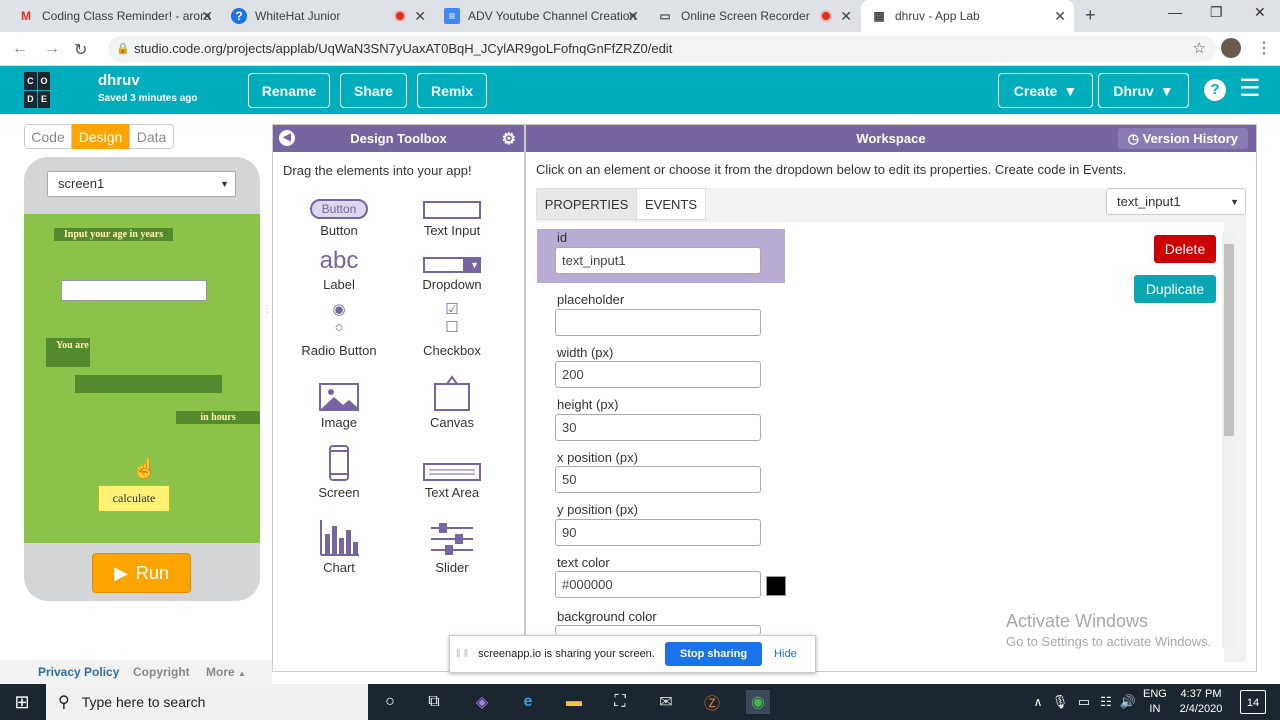 This screenshot has height=720, width=1280. I want to click on height-input: 30, so click(658, 427).